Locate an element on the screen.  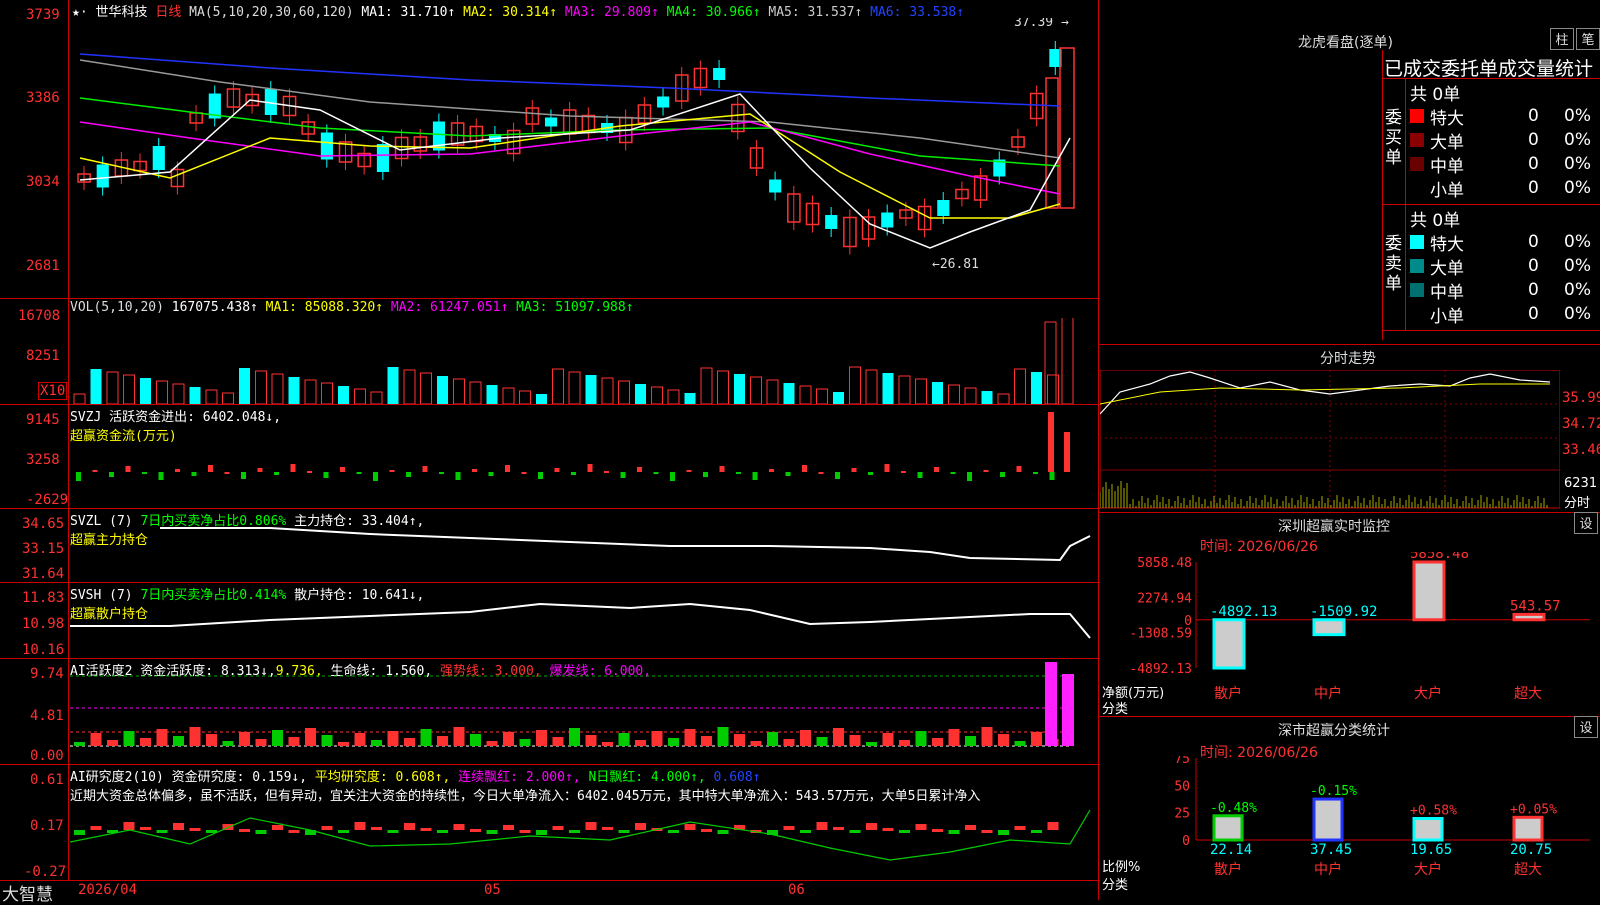
right-divider is located at coordinates (1098, 450).